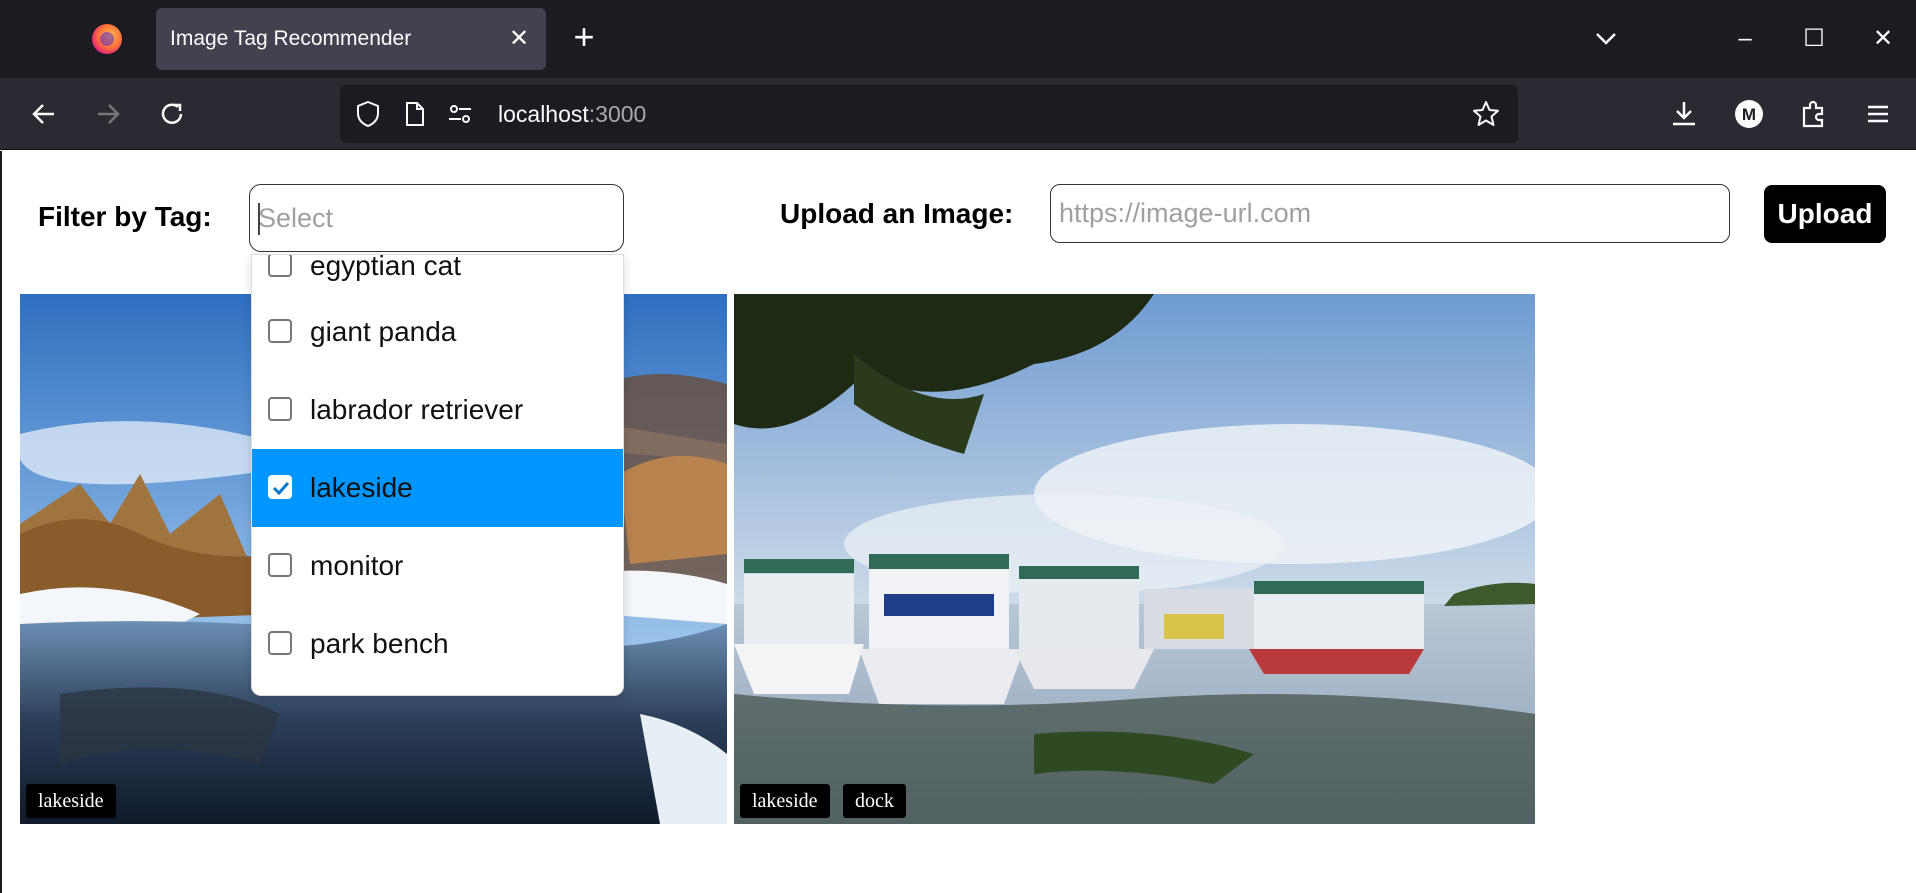 The height and width of the screenshot is (893, 1916). What do you see at coordinates (108, 114) in the screenshot?
I see `forward-arrow-icon` at bounding box center [108, 114].